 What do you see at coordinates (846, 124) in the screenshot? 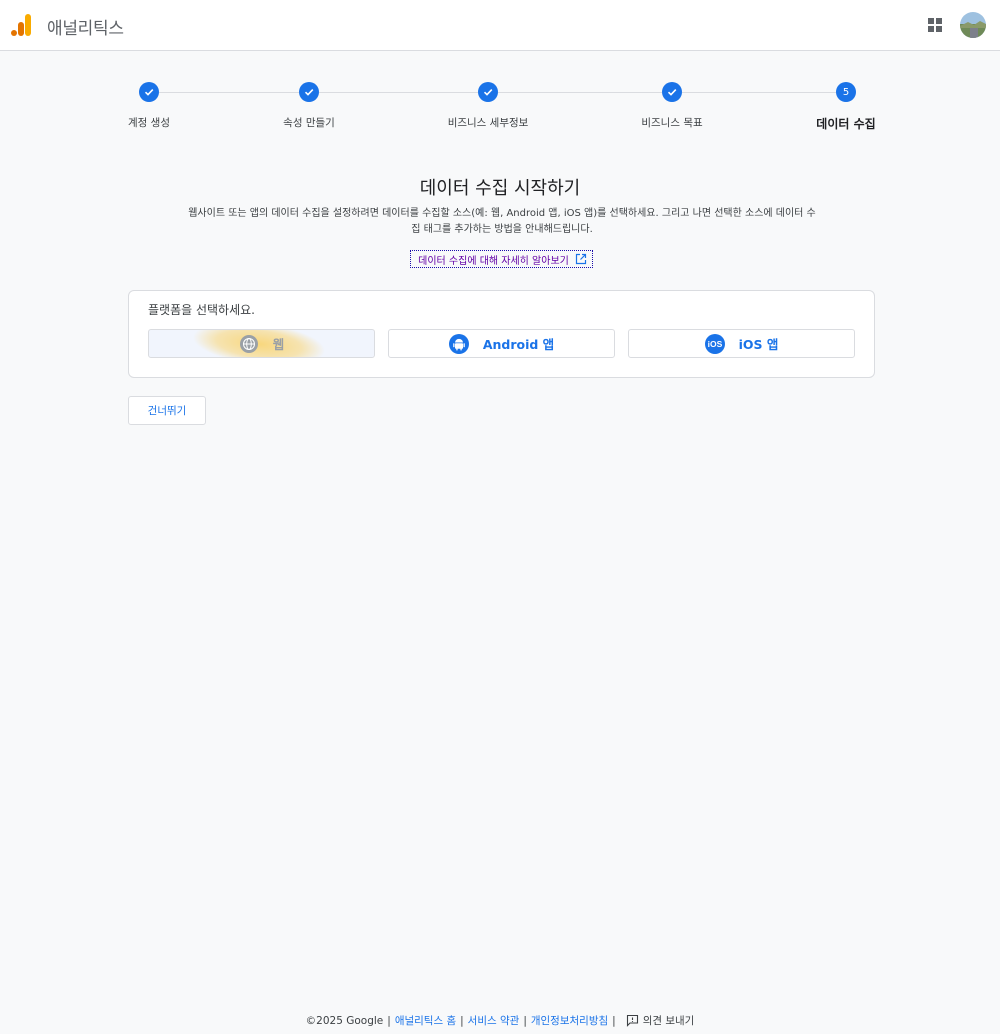
I see `step-label-data-collection: 데이터 수집` at bounding box center [846, 124].